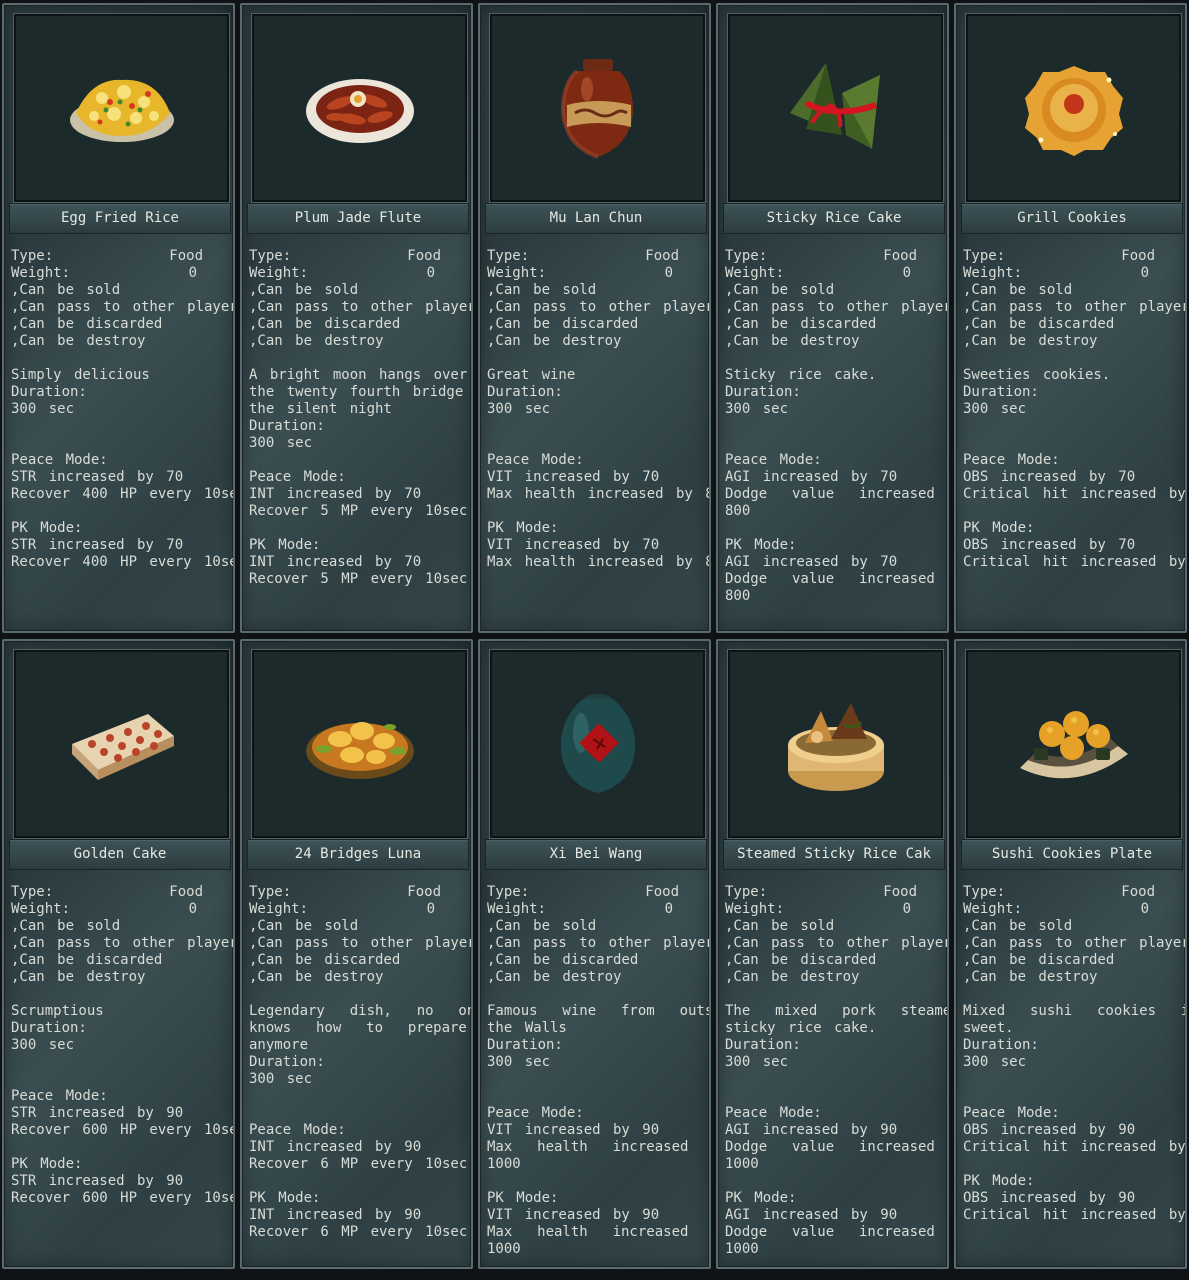  I want to click on pk-mode-effect: Recover 5 MP every 10sec, so click(358, 579).